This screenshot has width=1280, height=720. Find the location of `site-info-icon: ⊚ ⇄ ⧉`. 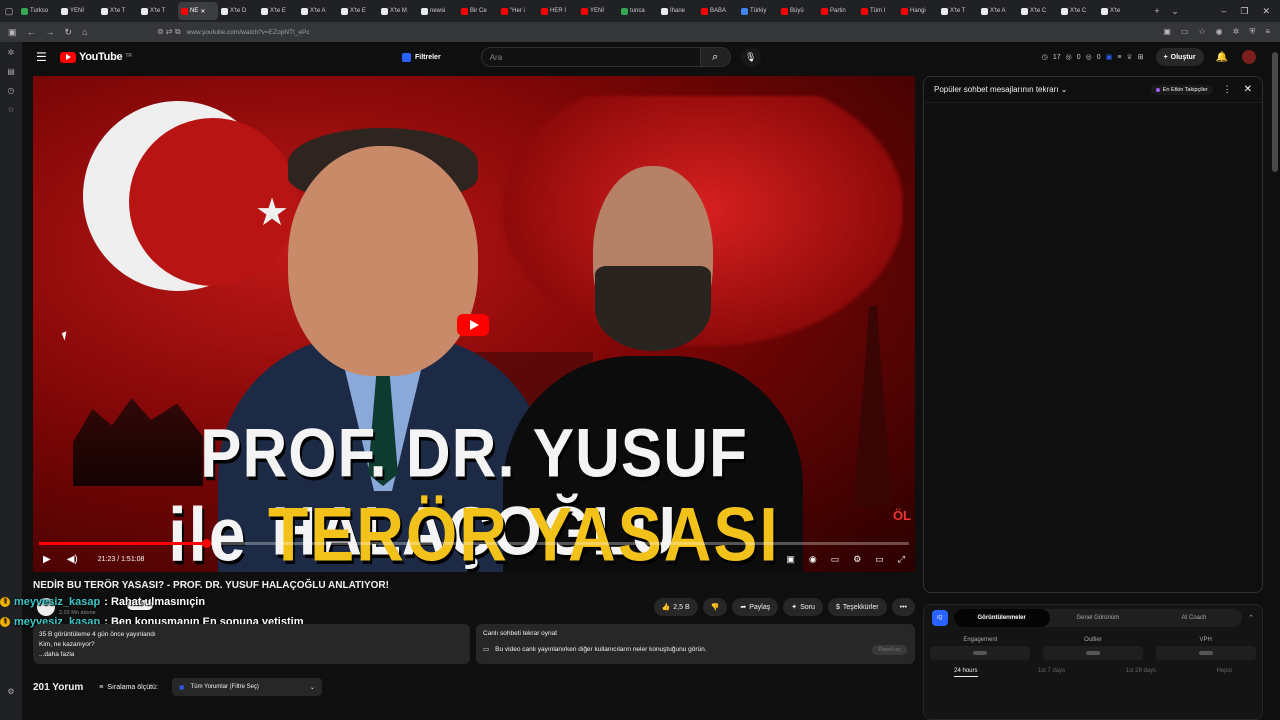

site-info-icon: ⊚ ⇄ ⧉ is located at coordinates (169, 32).